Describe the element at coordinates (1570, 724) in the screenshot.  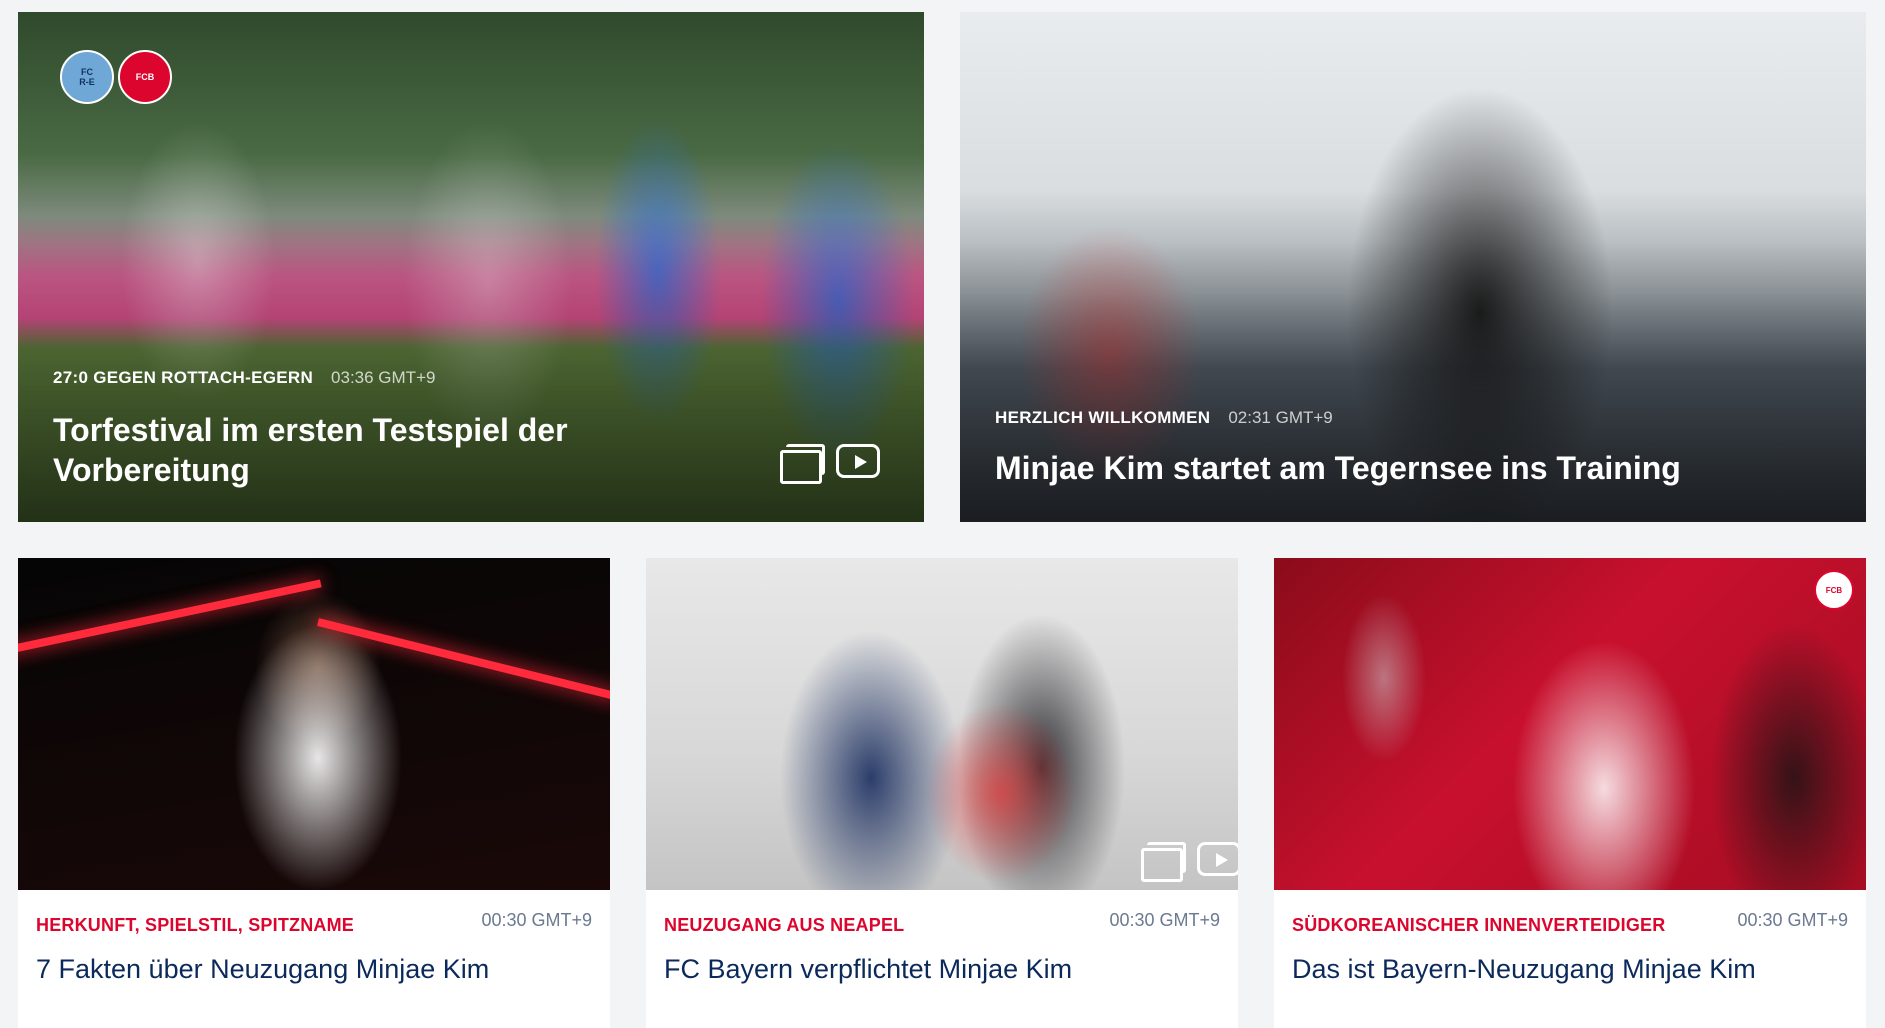
I see `card-image-collage: FCB` at that location.